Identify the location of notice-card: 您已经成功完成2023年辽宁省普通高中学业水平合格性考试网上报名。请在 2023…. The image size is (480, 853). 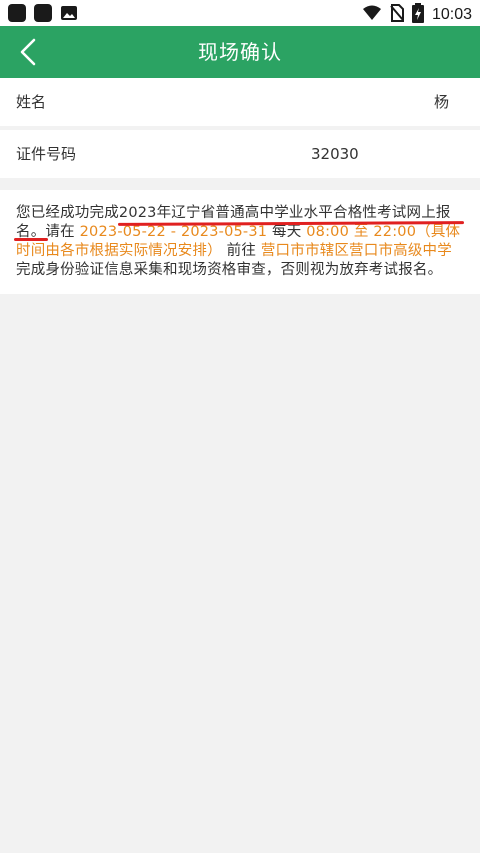
(240, 242).